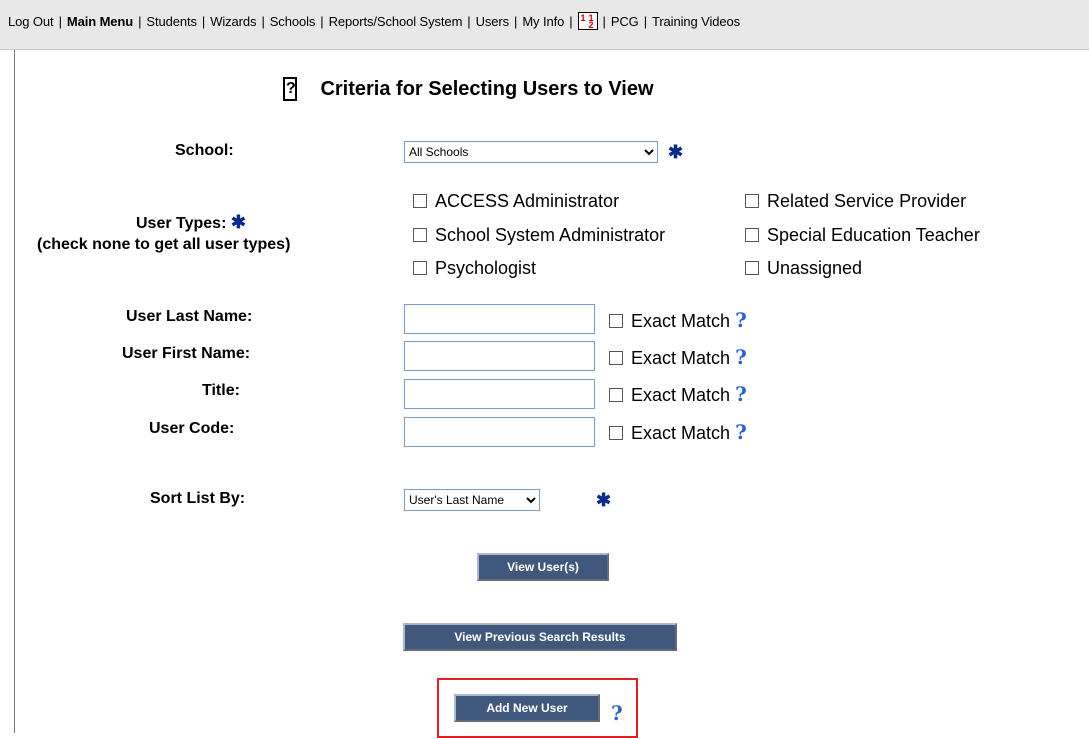 This screenshot has height=738, width=1089. What do you see at coordinates (293, 21) in the screenshot?
I see `nav-schools: Schools` at bounding box center [293, 21].